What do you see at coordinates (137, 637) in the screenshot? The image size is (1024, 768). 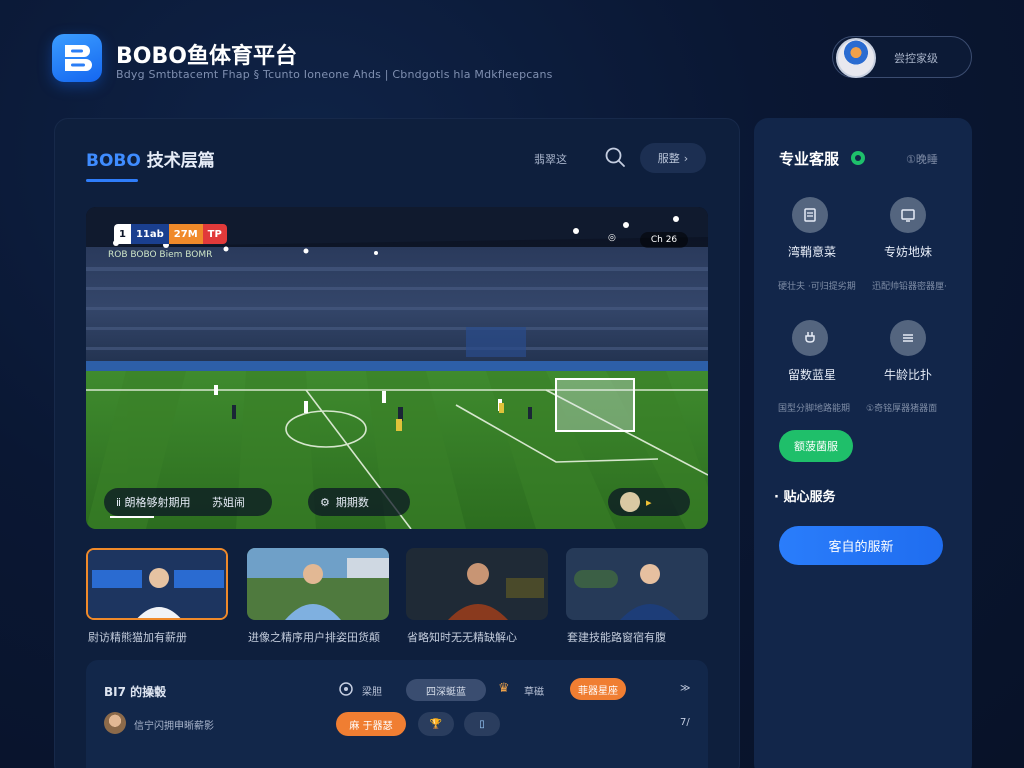 I see `thumbnail-caption: 尉访精熊猫加有薪册` at bounding box center [137, 637].